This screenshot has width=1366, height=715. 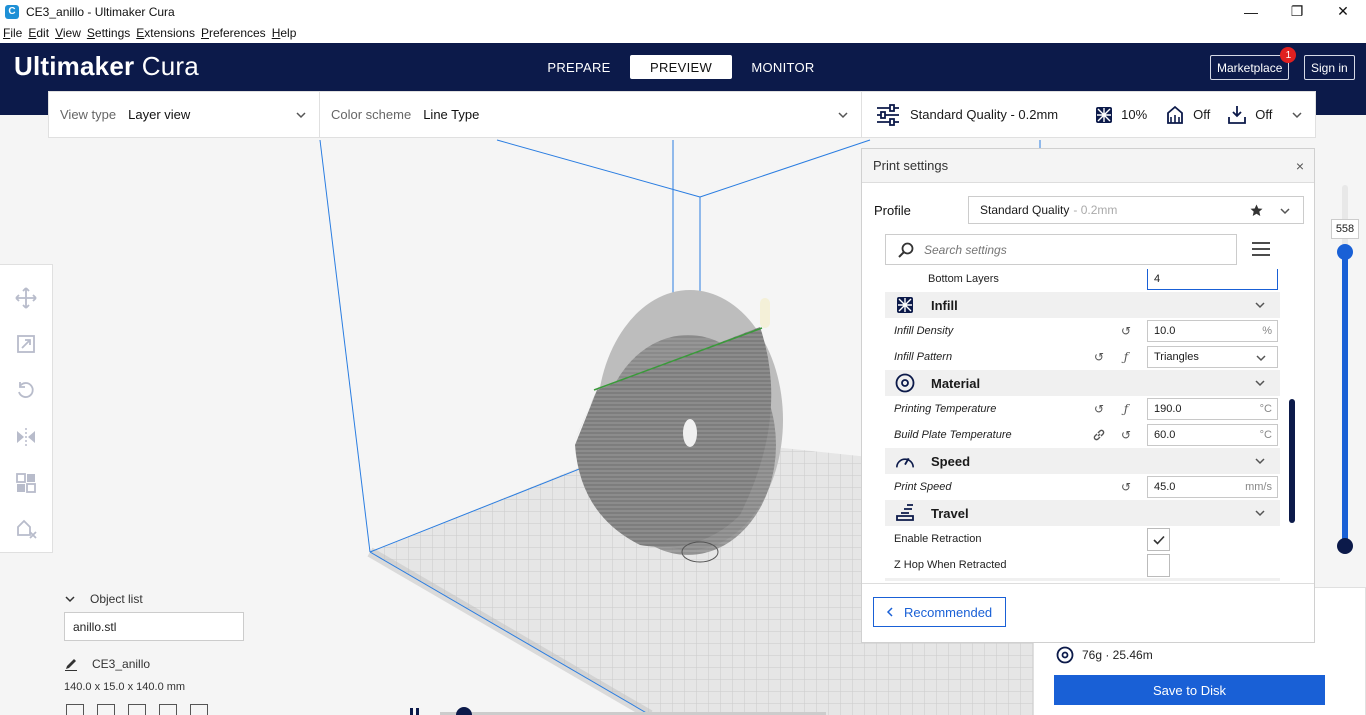 I want to click on print-speed-input: 45.0 mm/s, so click(x=1212, y=487).